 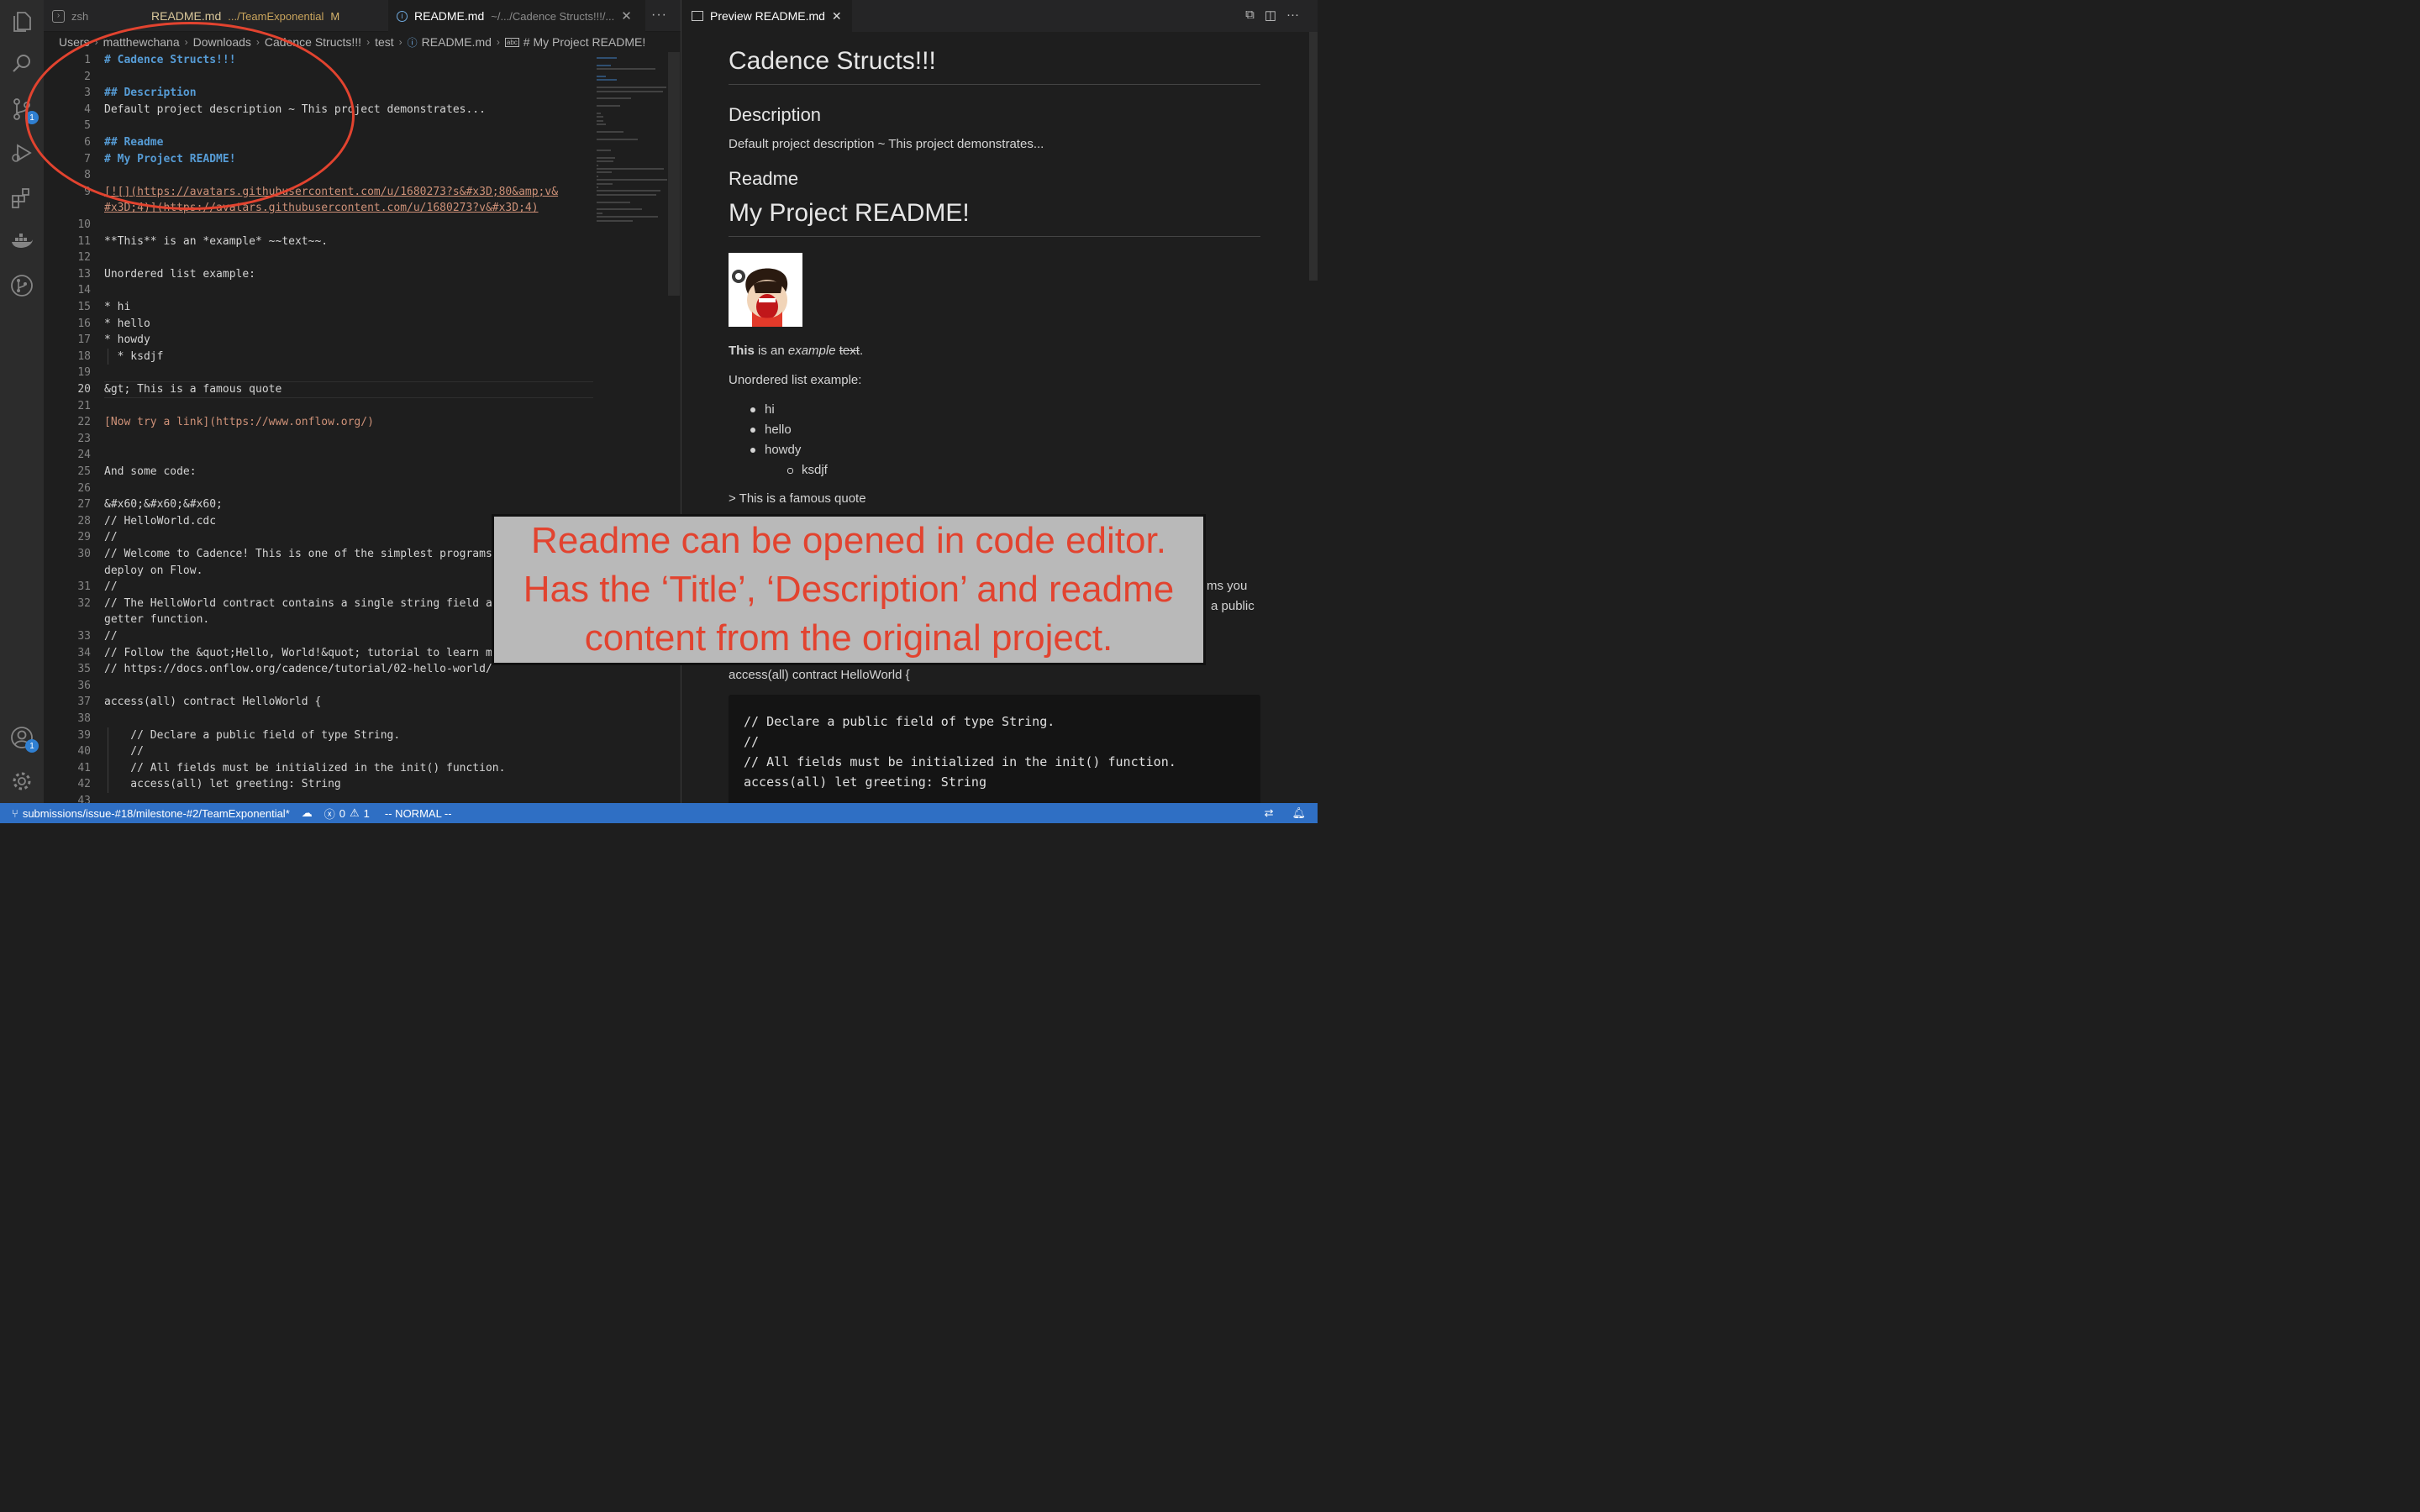 What do you see at coordinates (347, 814) in the screenshot?
I see `problems-indicator: ⓧ 0 ⚠ 1` at bounding box center [347, 814].